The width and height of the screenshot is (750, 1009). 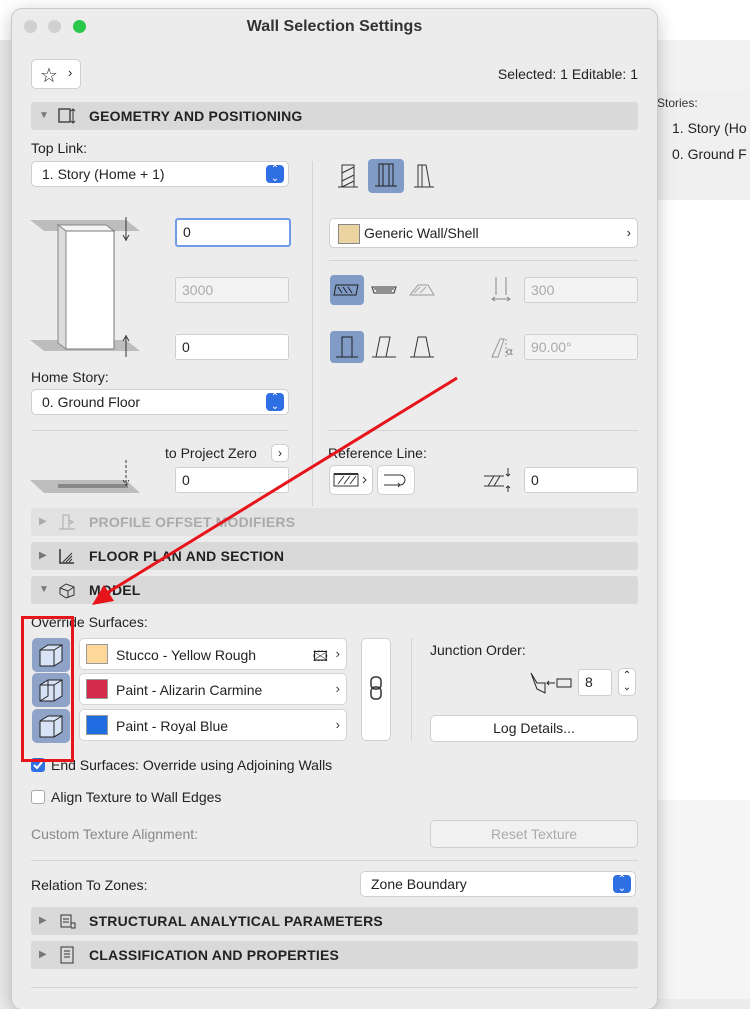 I want to click on to-project-zero-label: to Project Zero, so click(x=211, y=453).